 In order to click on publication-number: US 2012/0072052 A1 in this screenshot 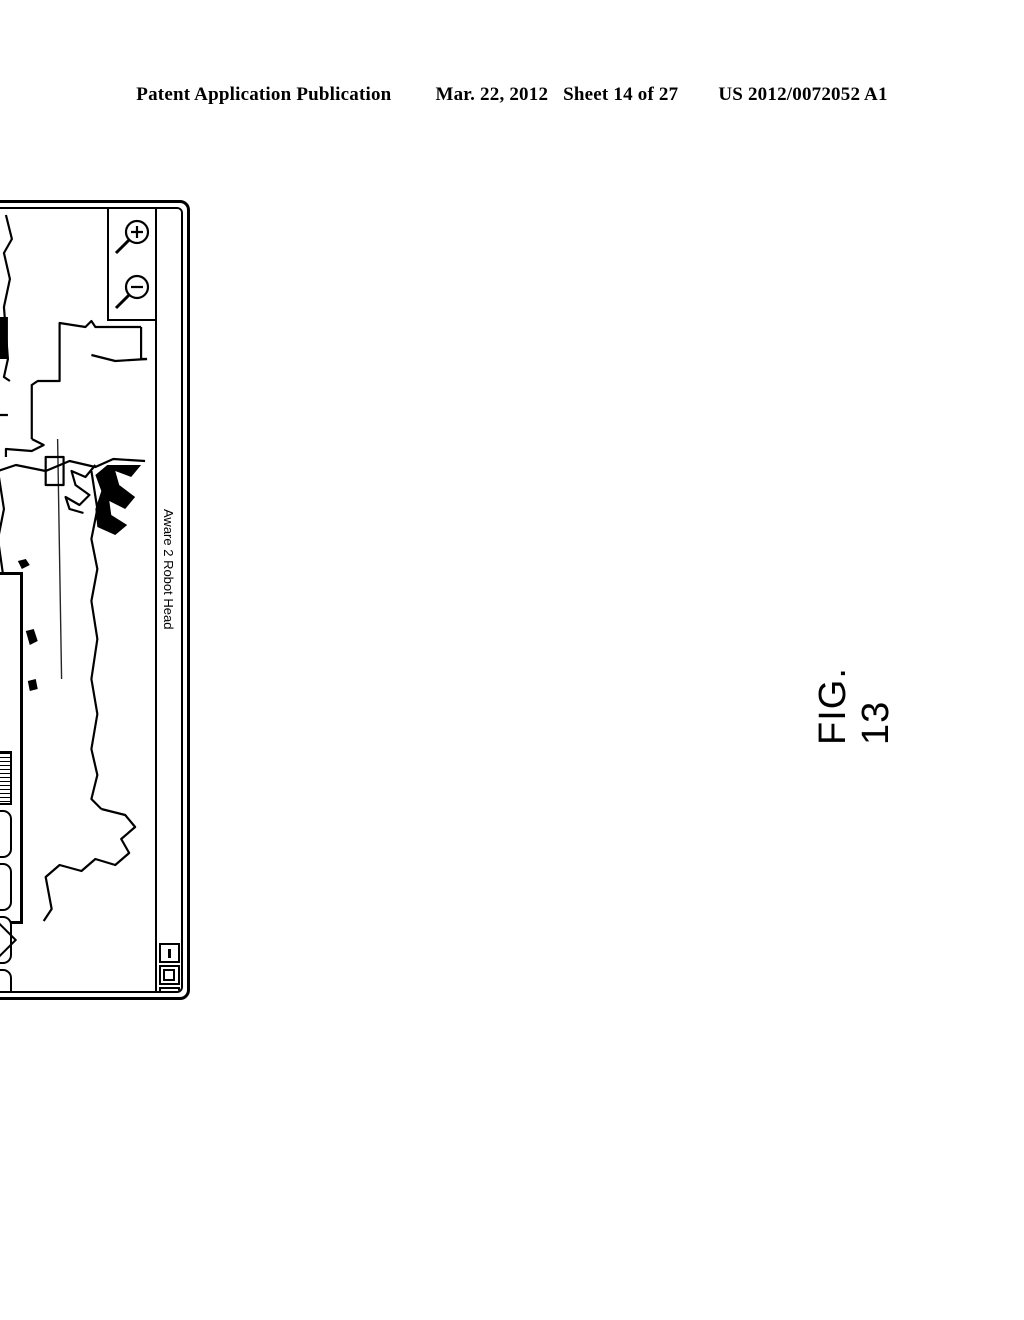, I will do `click(803, 94)`.